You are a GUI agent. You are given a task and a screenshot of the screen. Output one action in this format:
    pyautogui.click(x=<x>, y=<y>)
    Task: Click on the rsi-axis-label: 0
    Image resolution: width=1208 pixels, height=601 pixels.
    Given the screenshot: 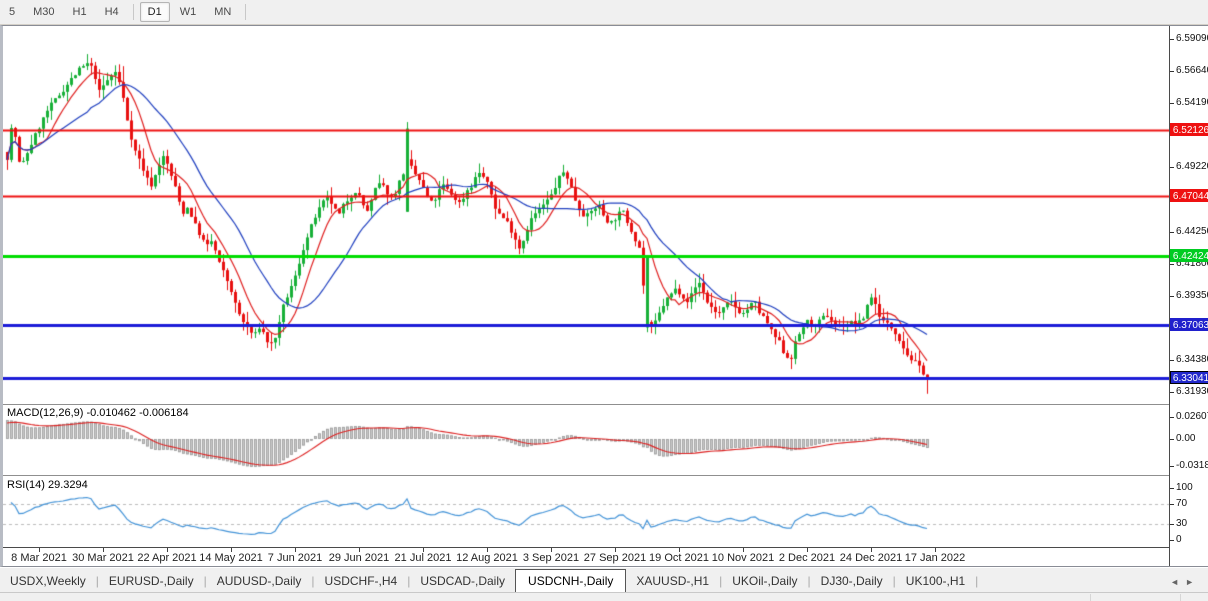 What is the action you would take?
    pyautogui.click(x=1179, y=539)
    